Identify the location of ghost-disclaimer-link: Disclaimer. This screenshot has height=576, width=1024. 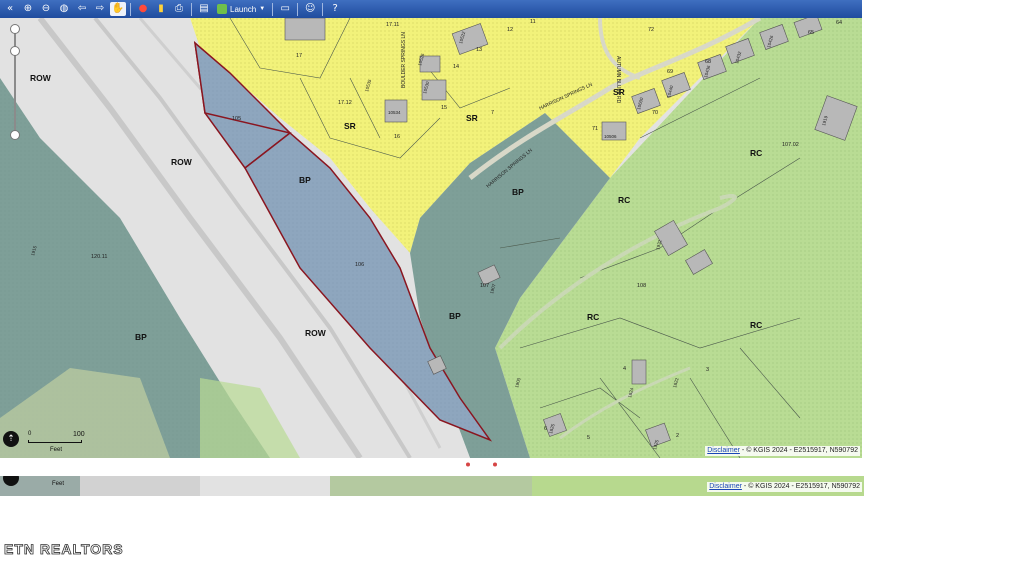
(725, 487).